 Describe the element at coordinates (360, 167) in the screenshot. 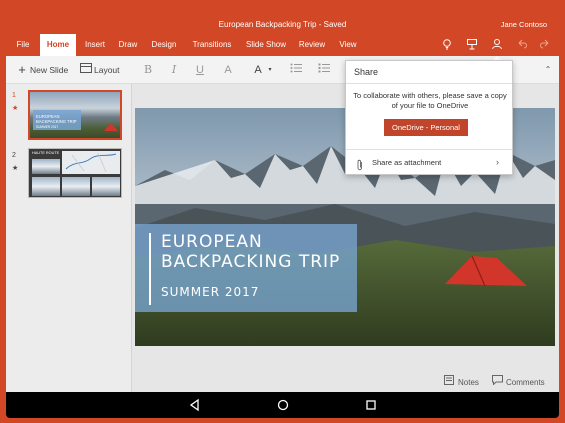

I see `paperclip-icon` at that location.